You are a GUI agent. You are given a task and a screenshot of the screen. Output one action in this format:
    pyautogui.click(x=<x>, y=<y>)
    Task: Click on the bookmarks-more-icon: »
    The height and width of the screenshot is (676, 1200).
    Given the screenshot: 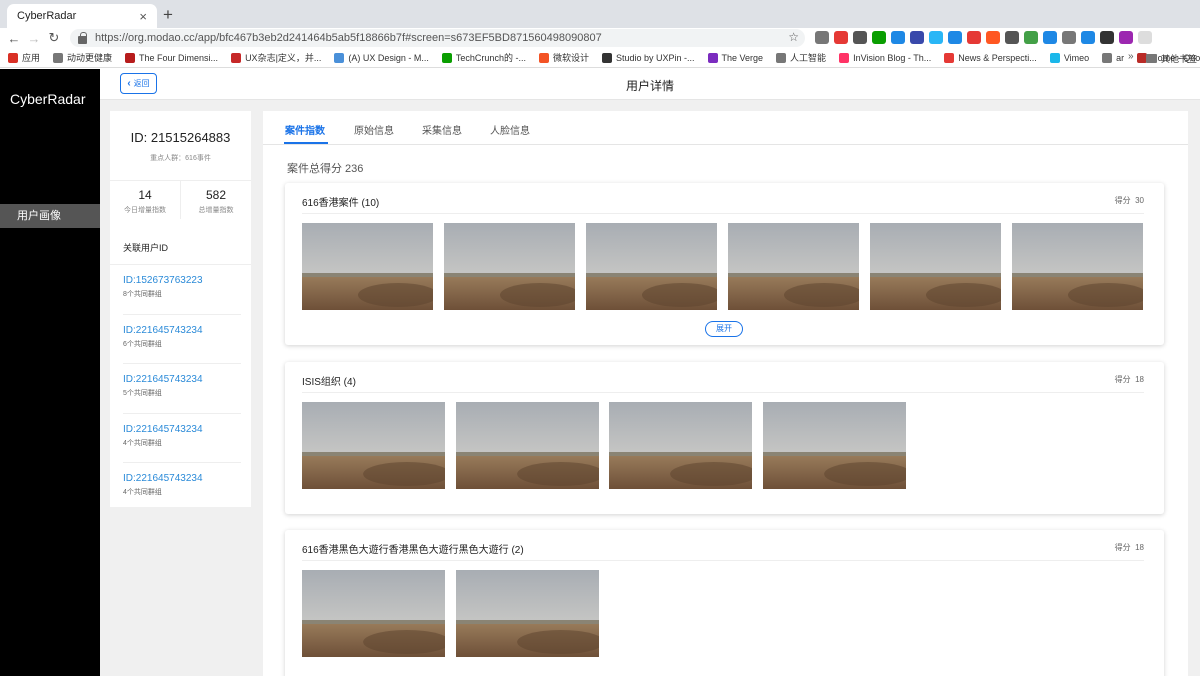 What is the action you would take?
    pyautogui.click(x=1131, y=56)
    